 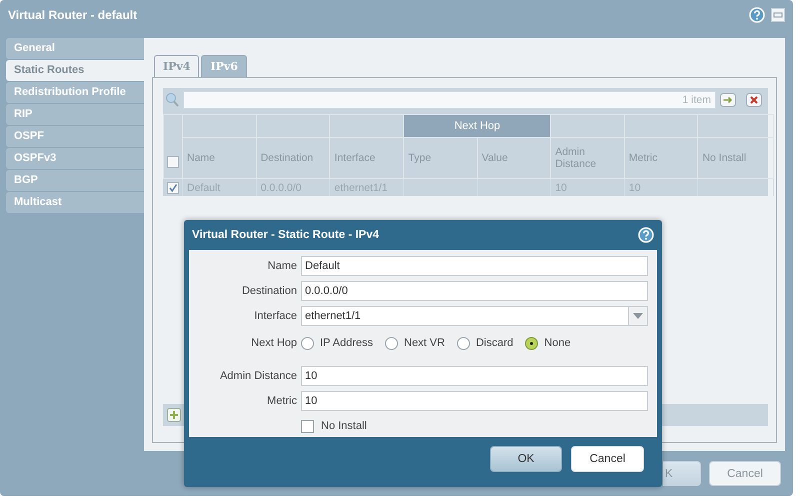 What do you see at coordinates (275, 316) in the screenshot?
I see `field-label: Interface` at bounding box center [275, 316].